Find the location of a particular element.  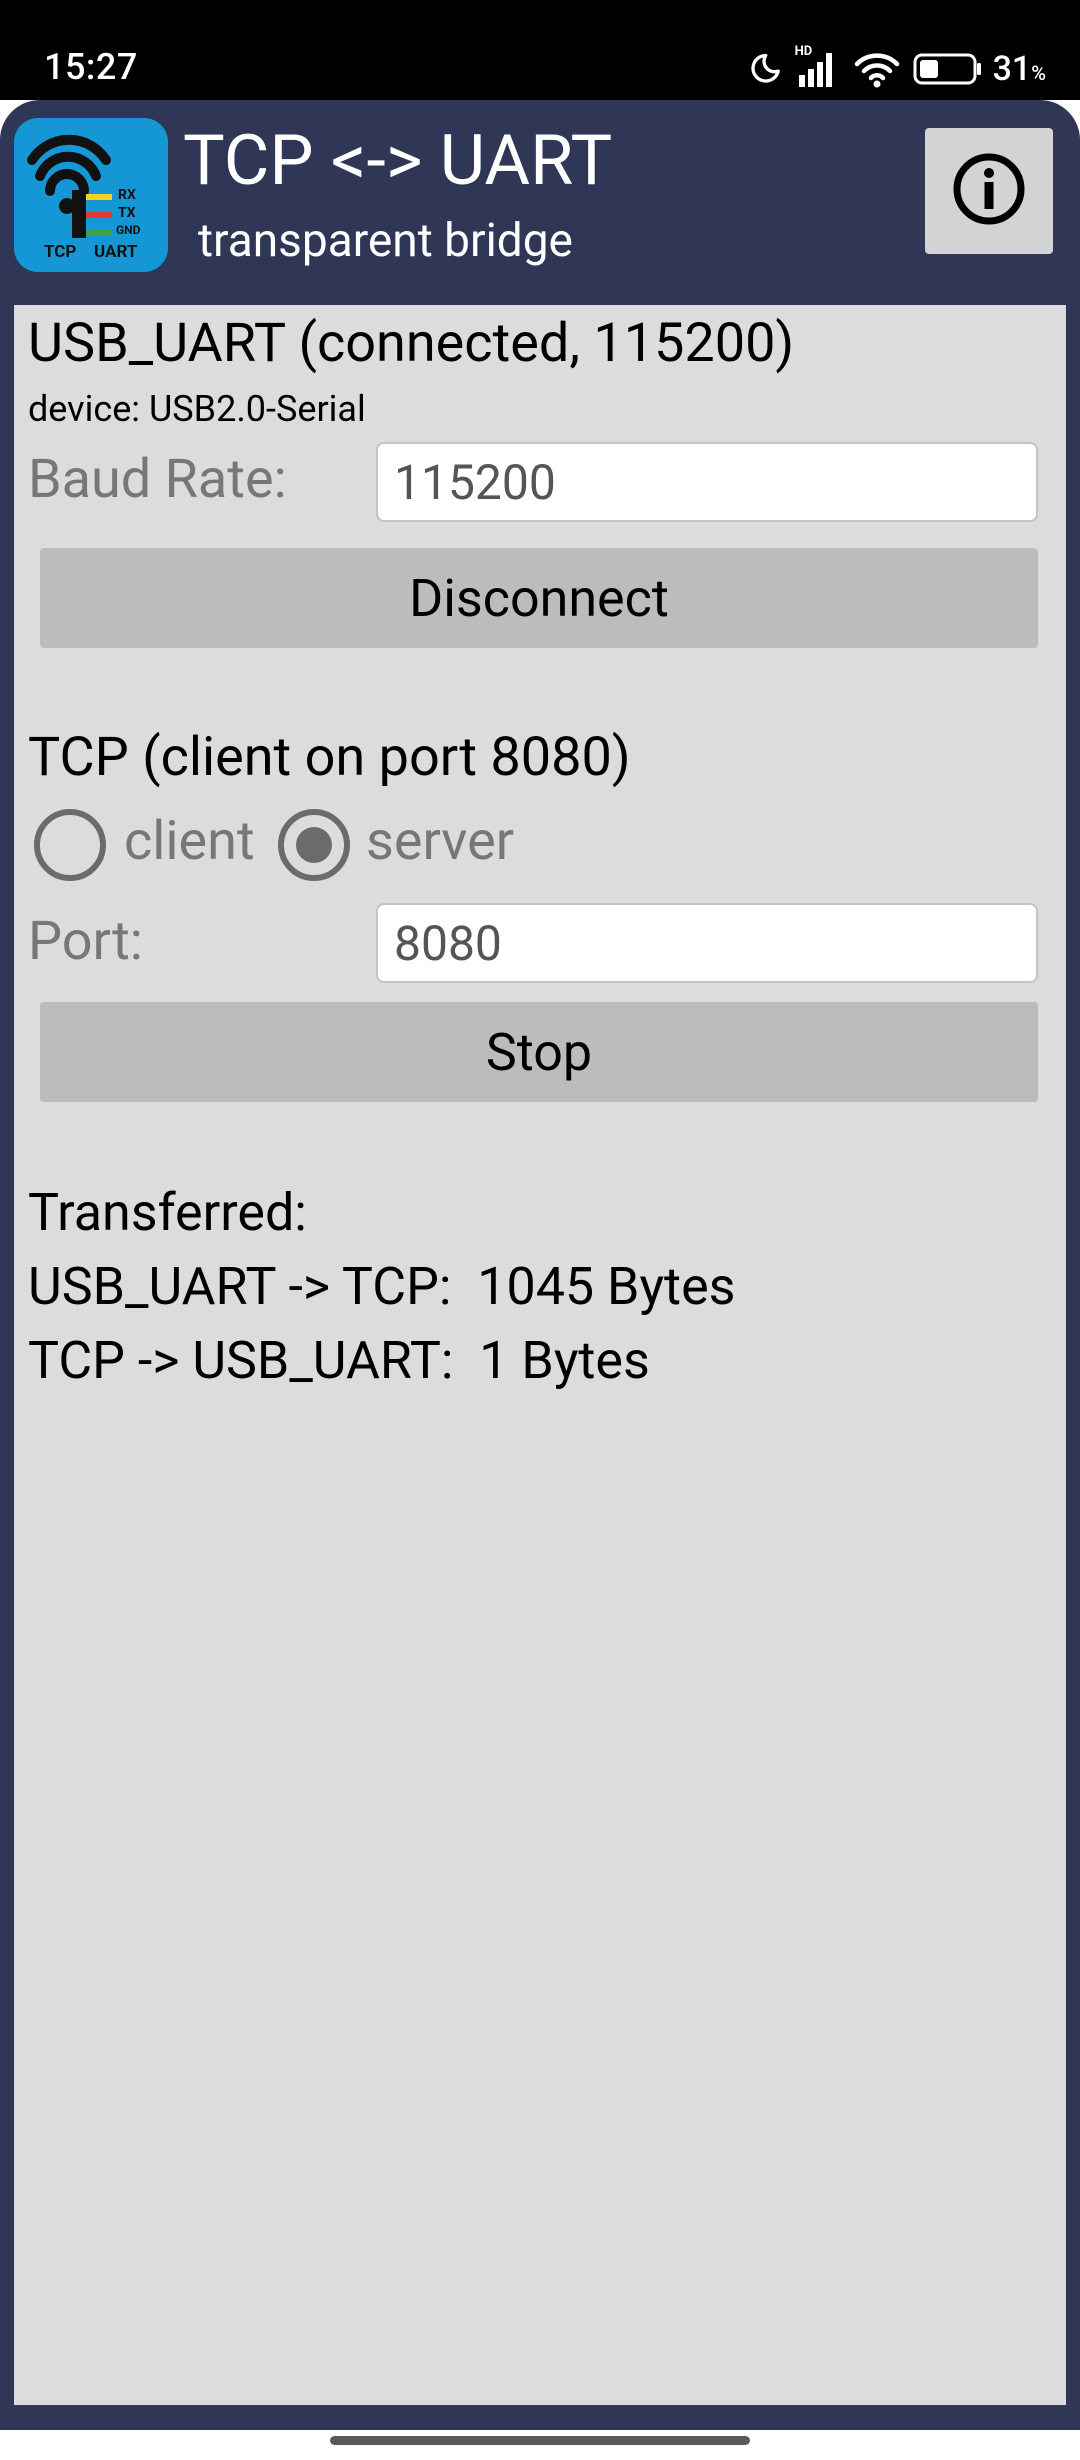

client-radio is located at coordinates (70, 845).